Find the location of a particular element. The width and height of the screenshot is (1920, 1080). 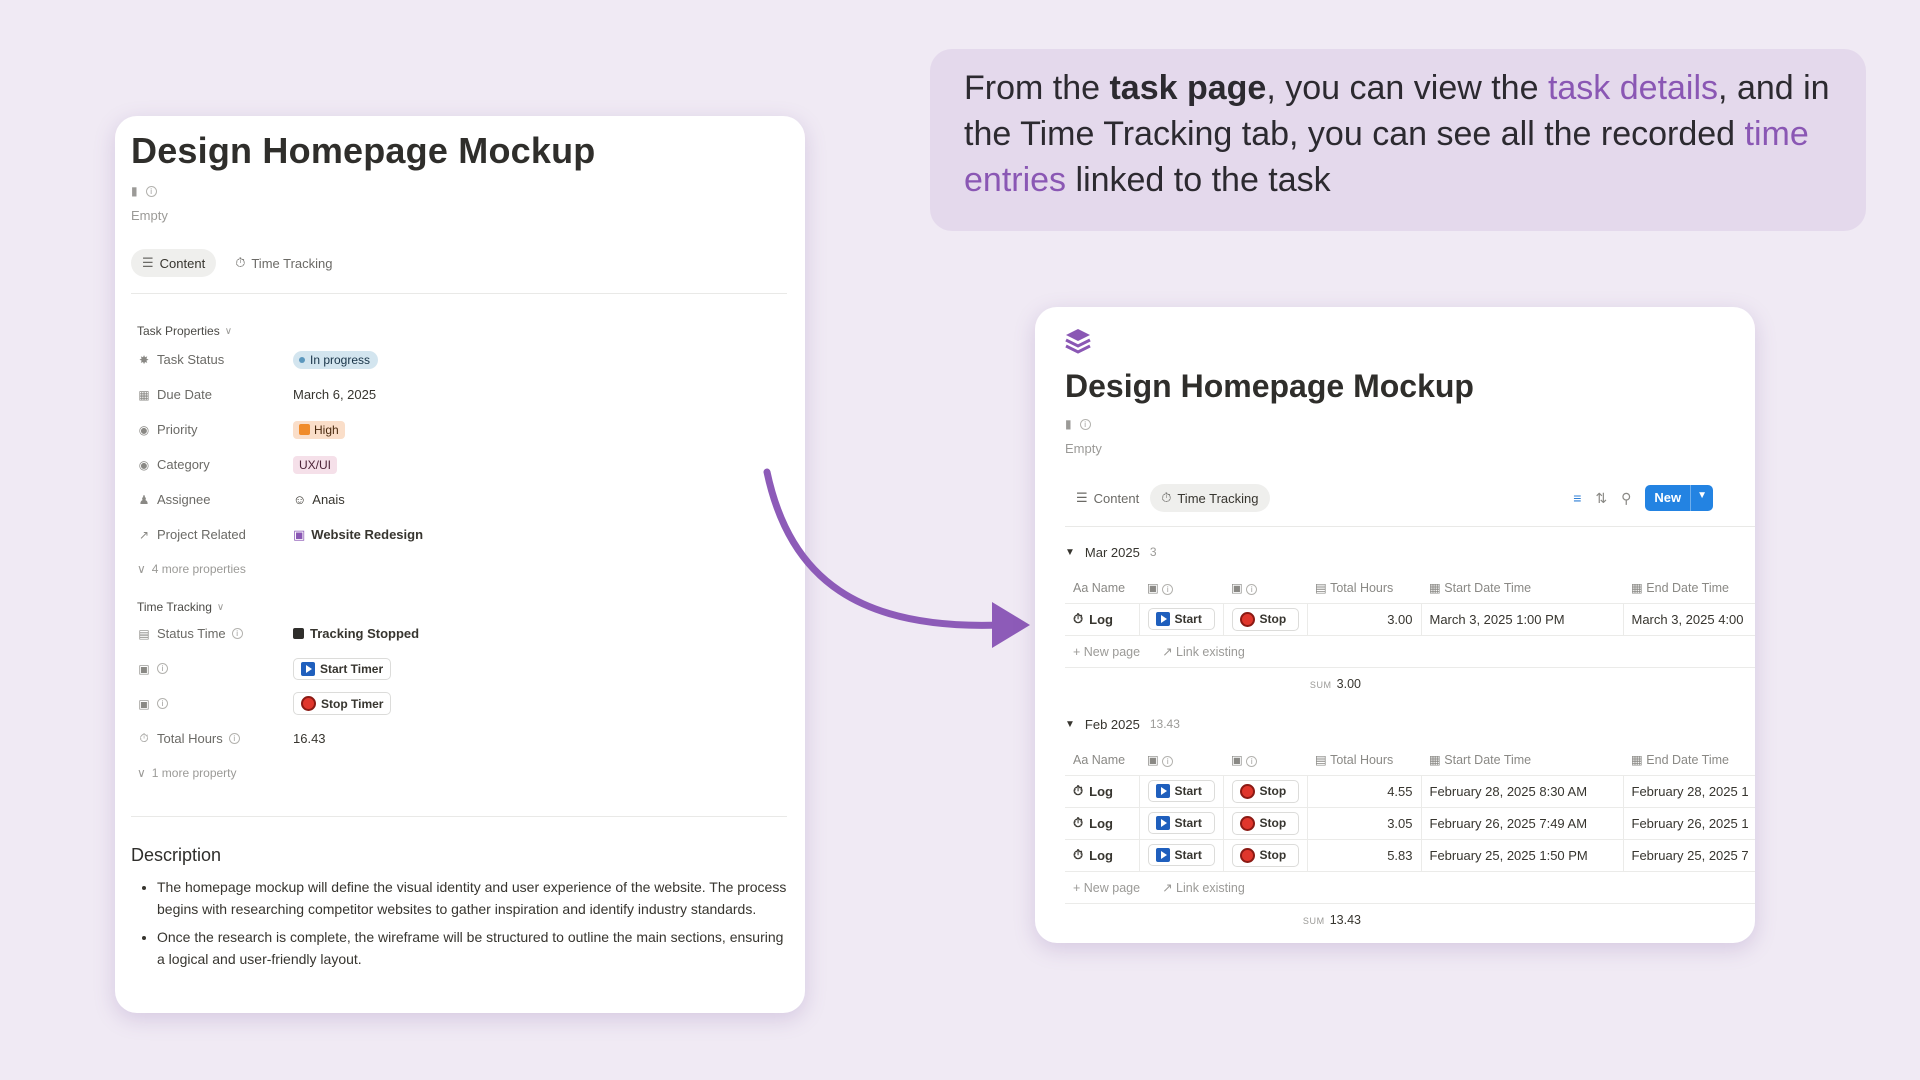

group-header-mar-2025: ▼ Mar 2025 3 is located at coordinates (1410, 552).